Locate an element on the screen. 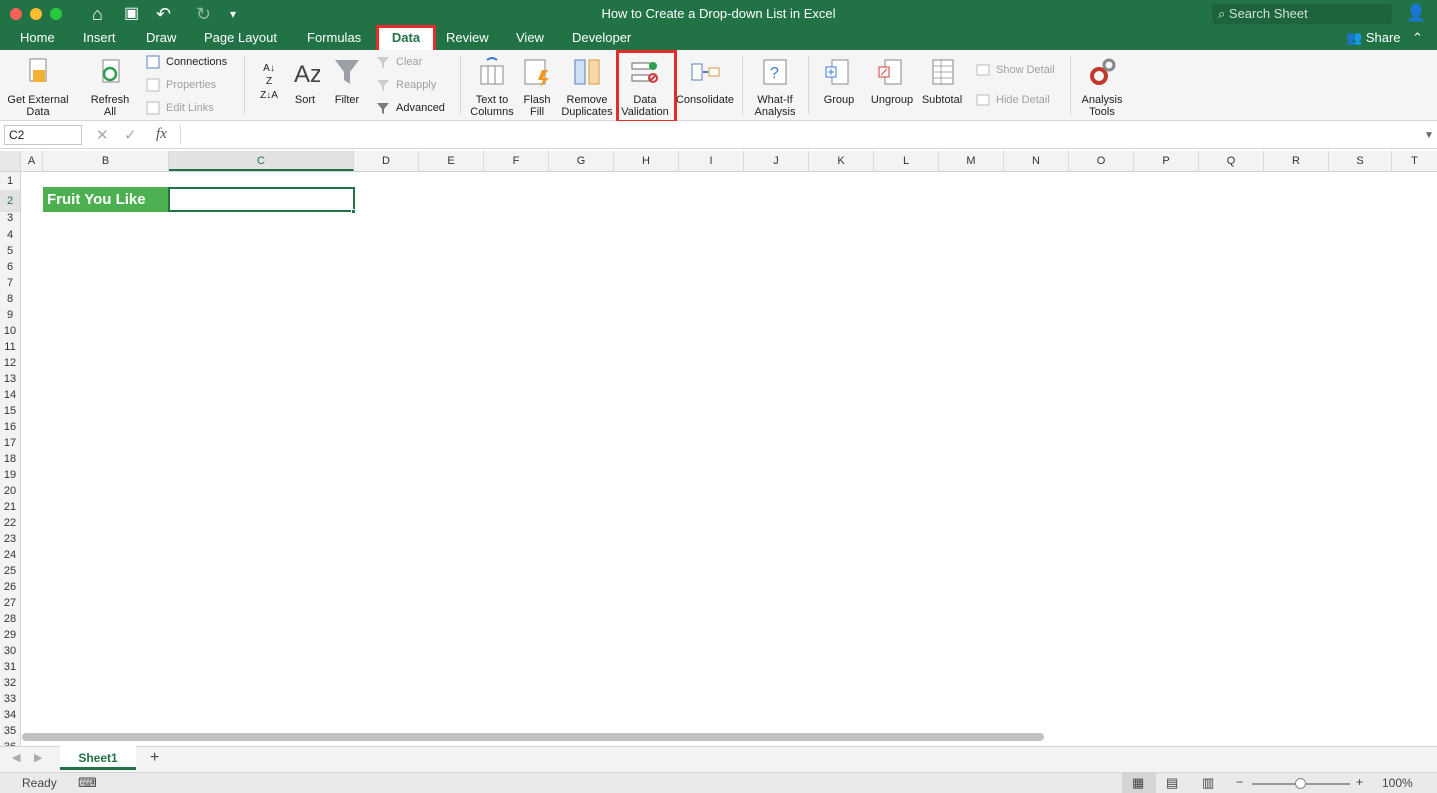 This screenshot has width=1437, height=793. row-header: 6 is located at coordinates (10, 267).